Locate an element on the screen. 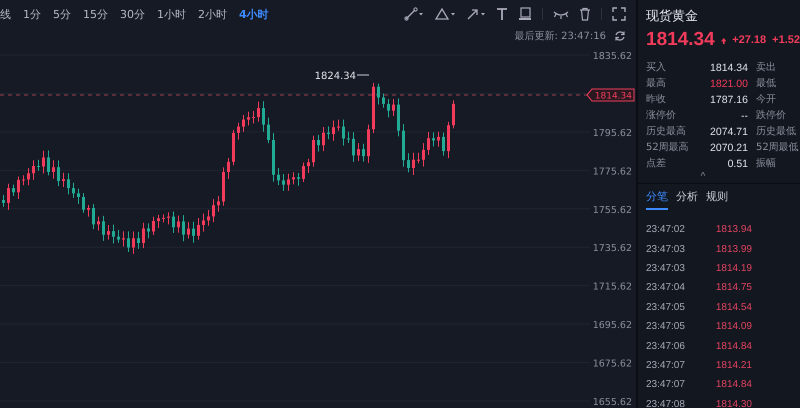 This screenshot has height=408, width=800. trade-price: 1813.94 is located at coordinates (734, 230).